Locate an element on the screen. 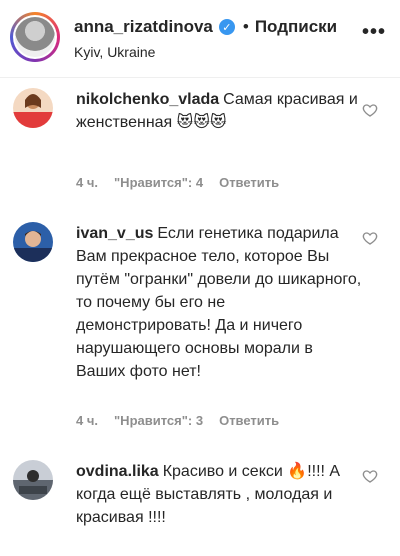 The height and width of the screenshot is (556, 400). more-options-icon: ••• is located at coordinates (374, 32).